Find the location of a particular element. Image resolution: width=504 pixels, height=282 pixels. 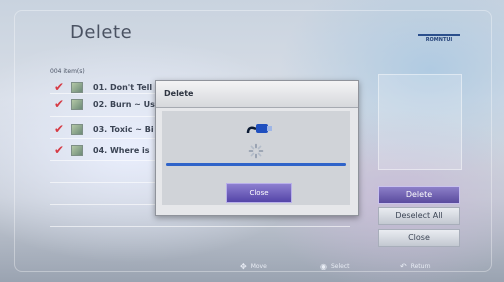

progress-bar is located at coordinates (256, 164).